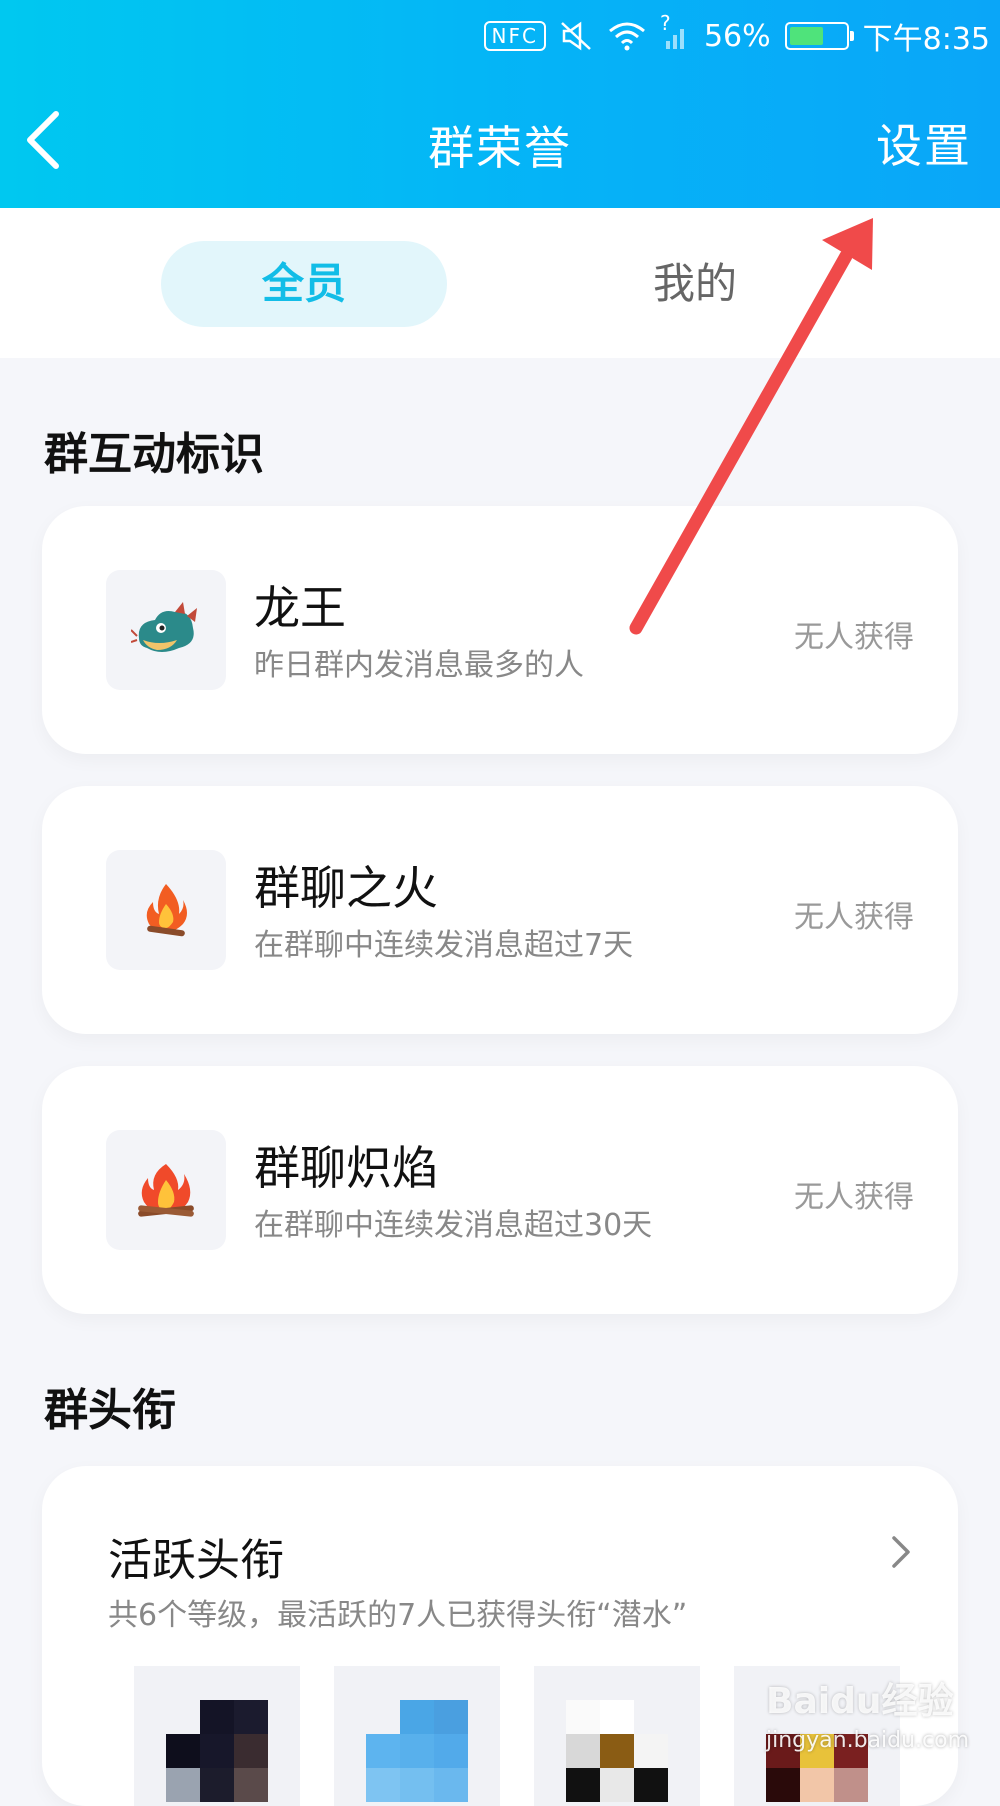 The image size is (1000, 1806). What do you see at coordinates (500, 148) in the screenshot?
I see `page-title: 群荣誉` at bounding box center [500, 148].